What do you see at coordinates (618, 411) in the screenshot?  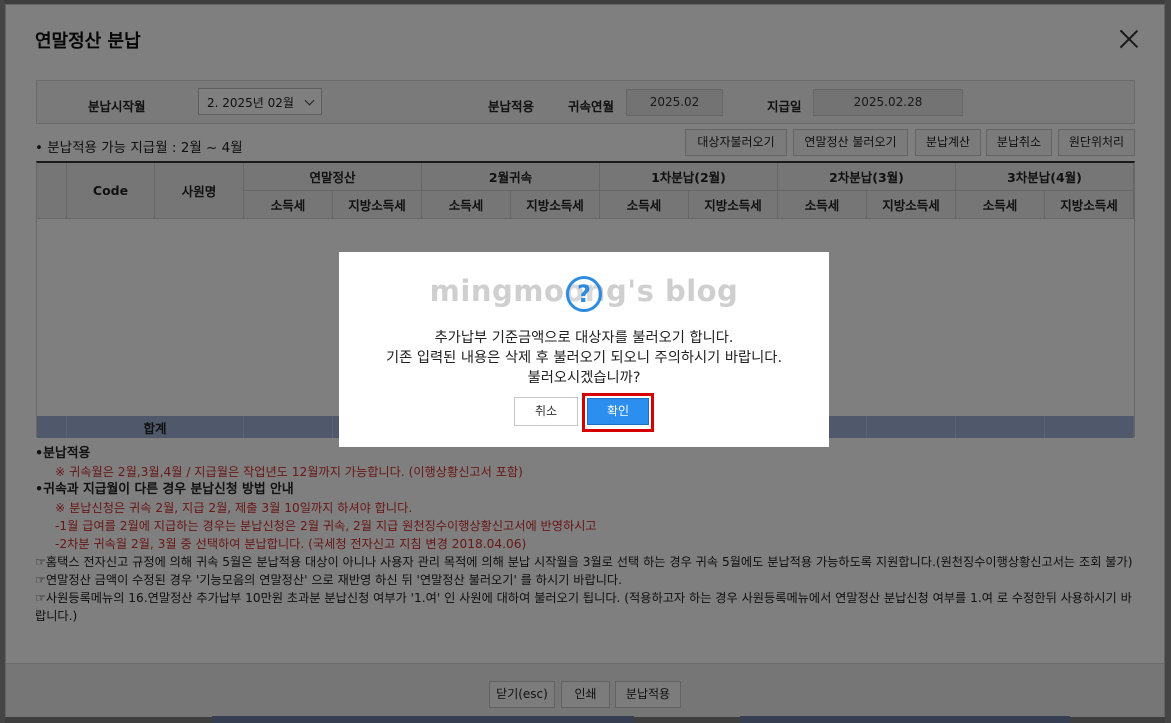 I see `dialog-confirm-button: 확인` at bounding box center [618, 411].